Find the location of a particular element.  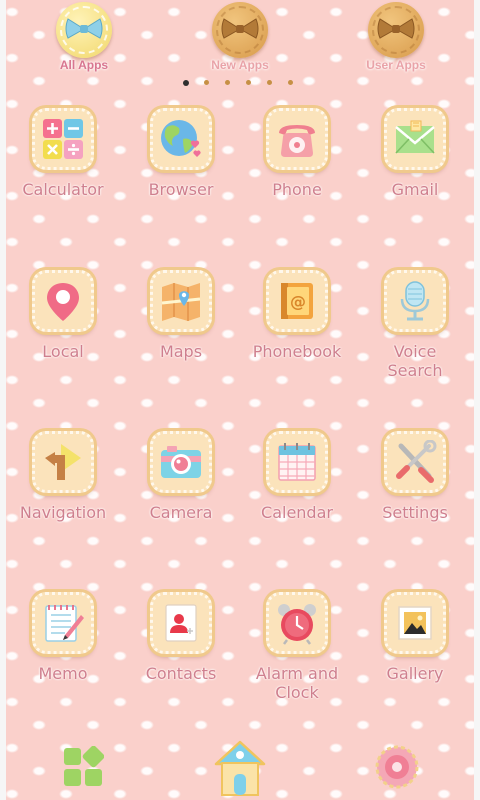

app-label: Phonebook is located at coordinates (297, 351).